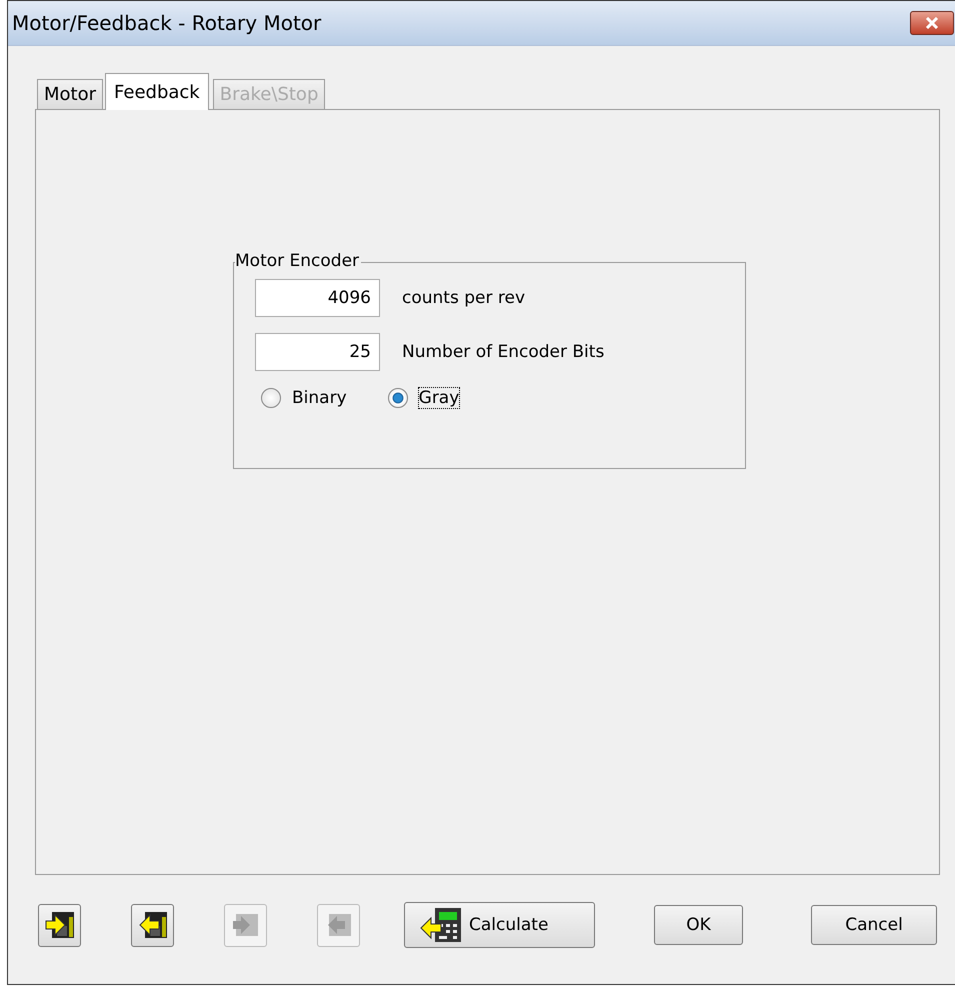 The width and height of the screenshot is (955, 986). What do you see at coordinates (70, 94) in the screenshot?
I see `tab: Motor` at bounding box center [70, 94].